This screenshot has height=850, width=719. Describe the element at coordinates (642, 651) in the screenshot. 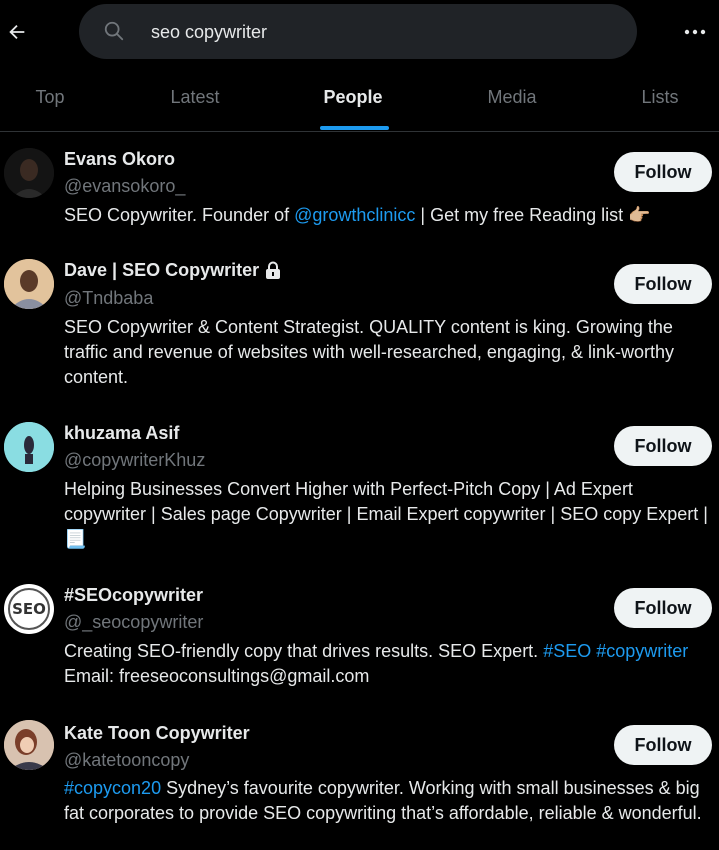

I see `hashtag-link: #copywriter` at that location.